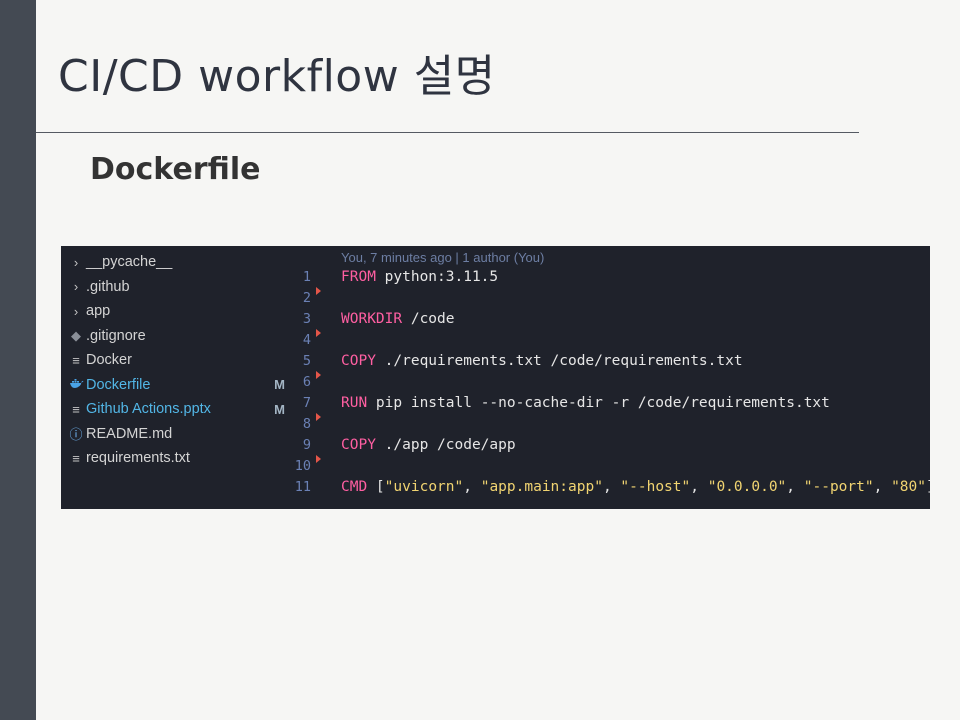  Describe the element at coordinates (442, 257) in the screenshot. I see `git-blame-annotation: You, 7 minutes ago | 1 author (You)` at that location.